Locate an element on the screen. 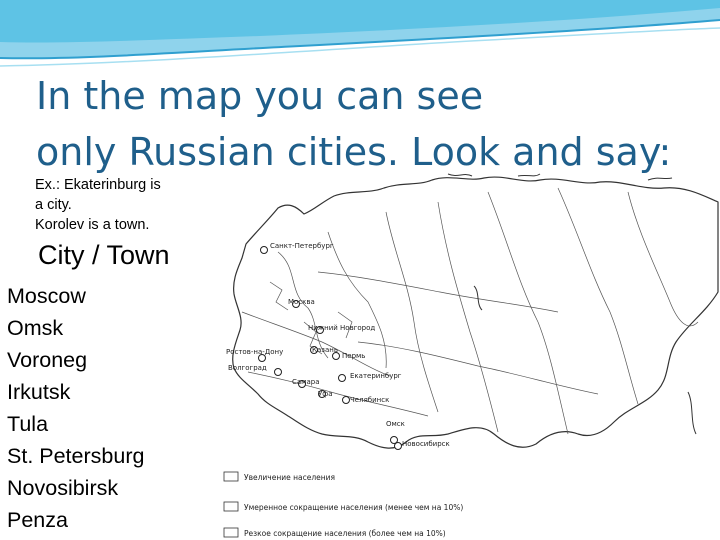  map-label: Уфа is located at coordinates (325, 394).